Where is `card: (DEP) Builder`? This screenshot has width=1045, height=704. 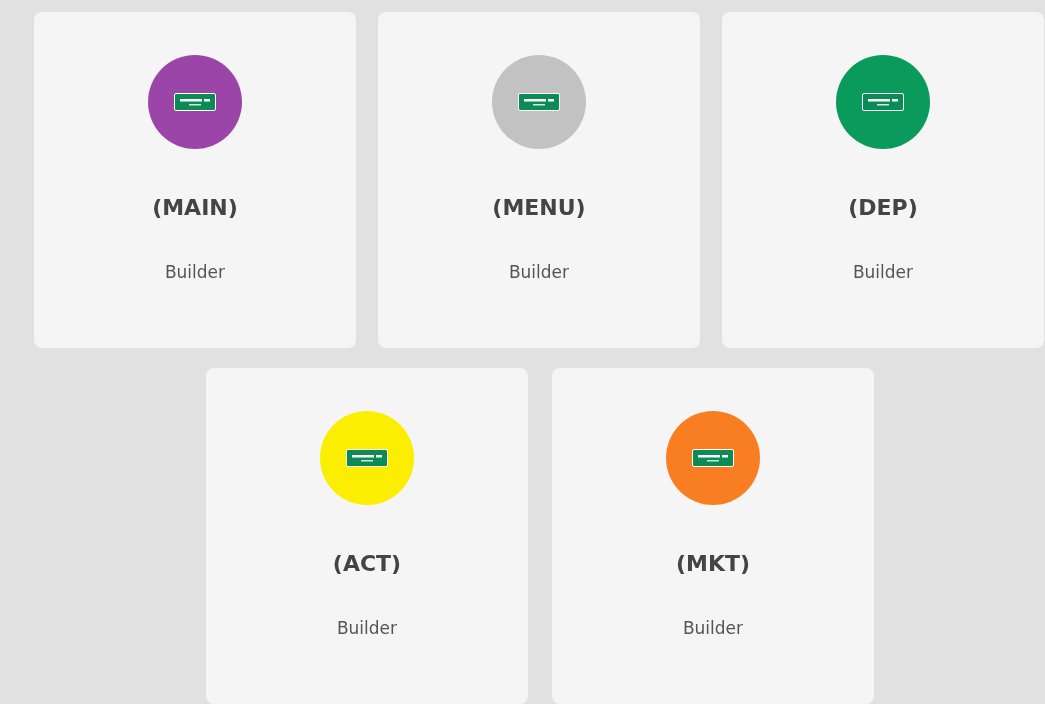 card: (DEP) Builder is located at coordinates (883, 180).